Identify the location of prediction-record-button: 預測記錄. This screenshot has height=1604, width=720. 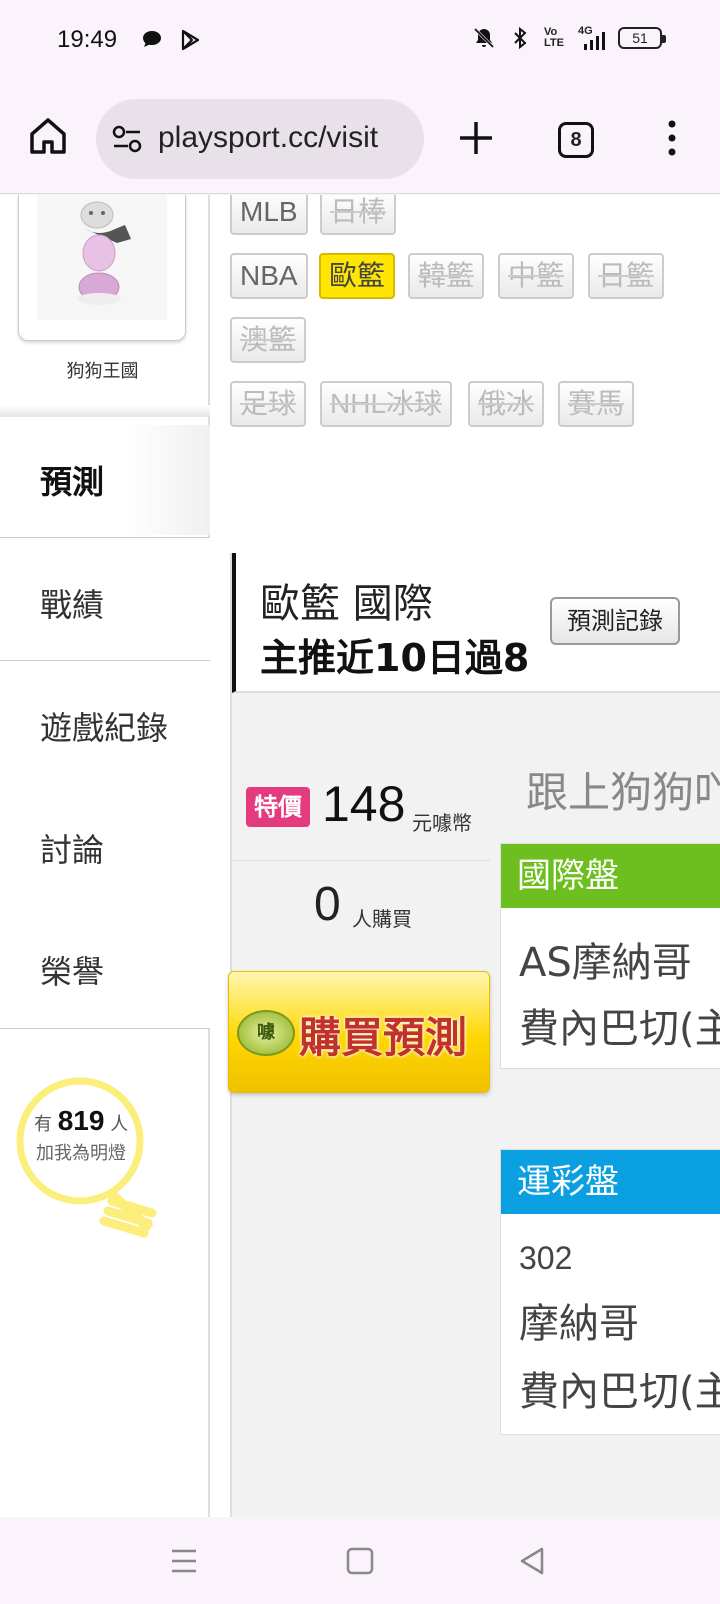
(615, 621).